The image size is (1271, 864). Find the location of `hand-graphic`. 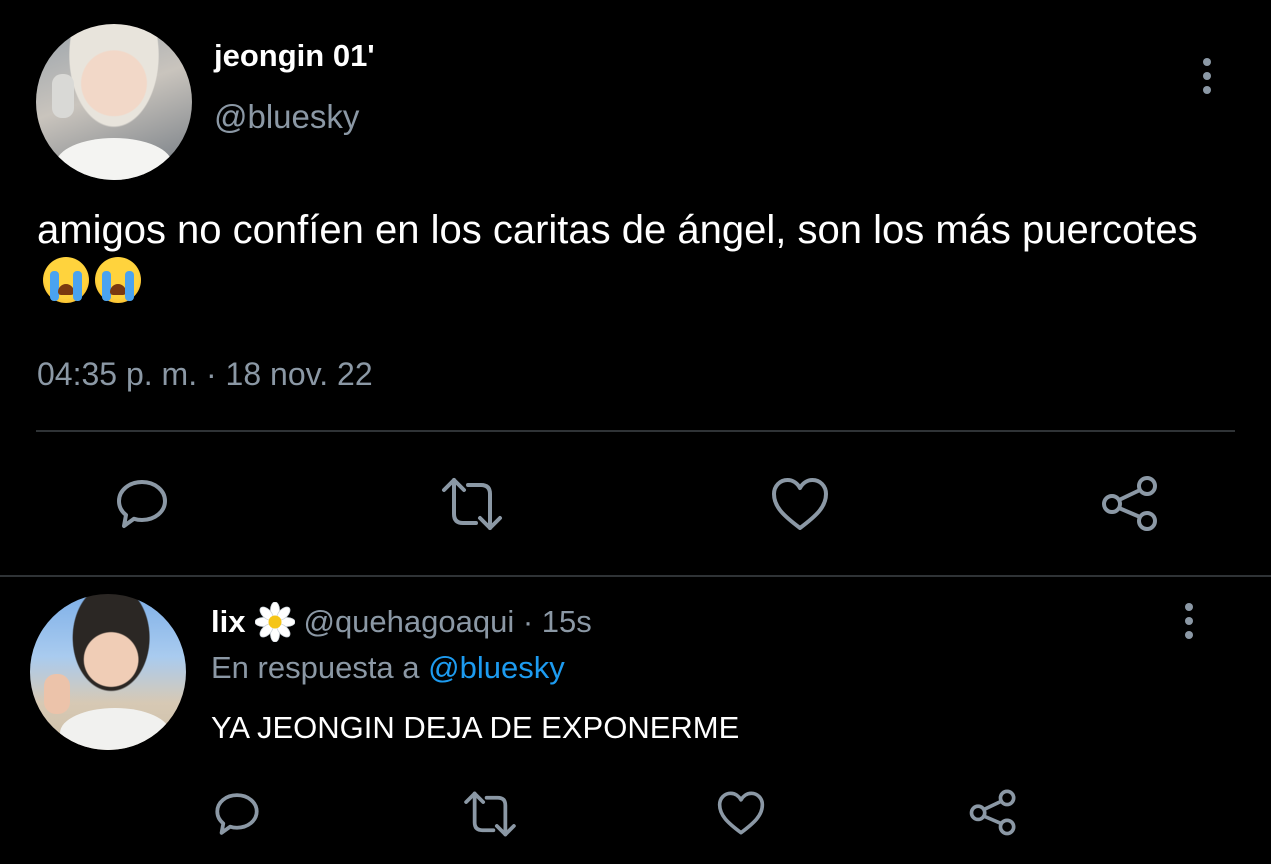

hand-graphic is located at coordinates (57, 694).